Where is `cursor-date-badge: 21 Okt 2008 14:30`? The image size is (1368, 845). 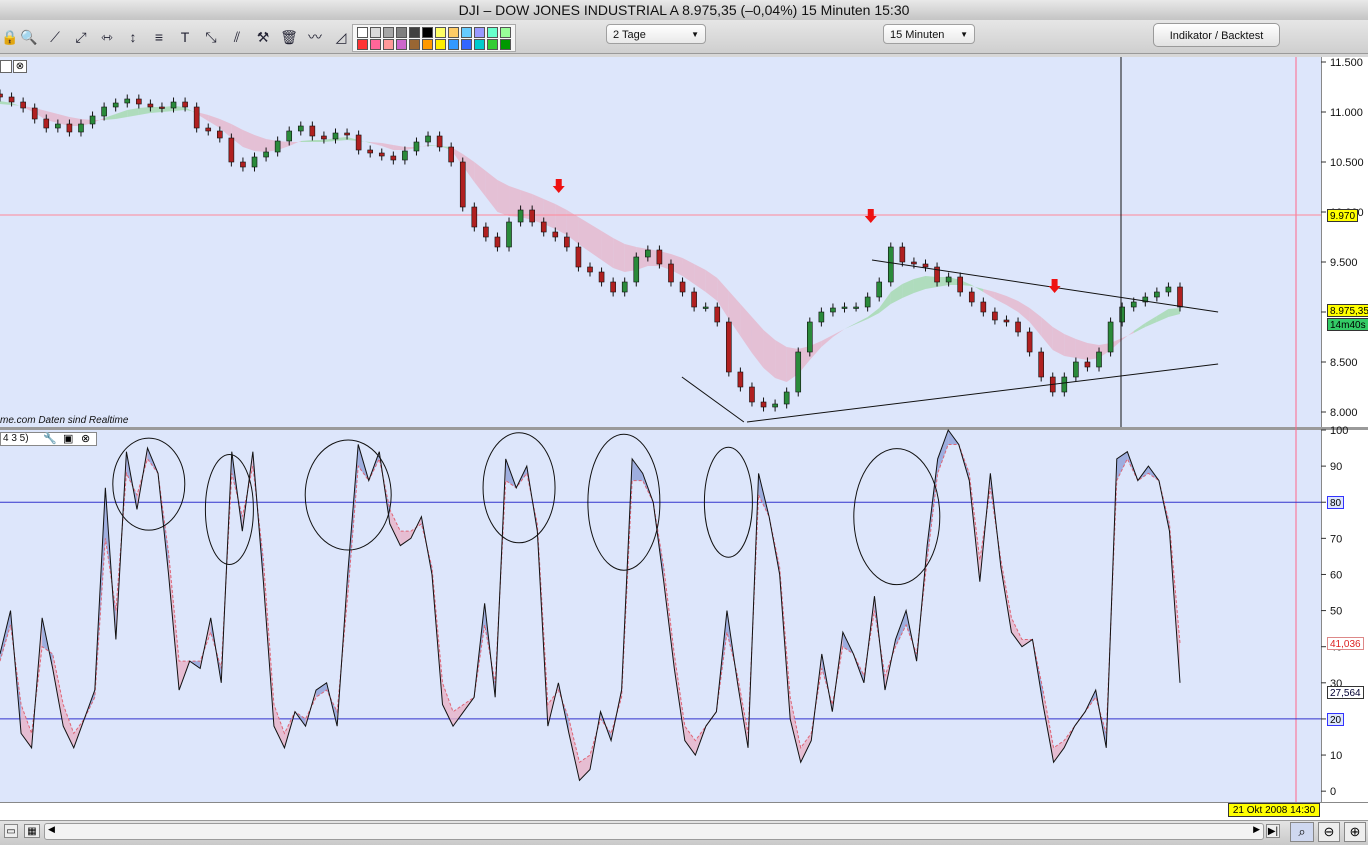
cursor-date-badge: 21 Okt 2008 14:30 is located at coordinates (1274, 810).